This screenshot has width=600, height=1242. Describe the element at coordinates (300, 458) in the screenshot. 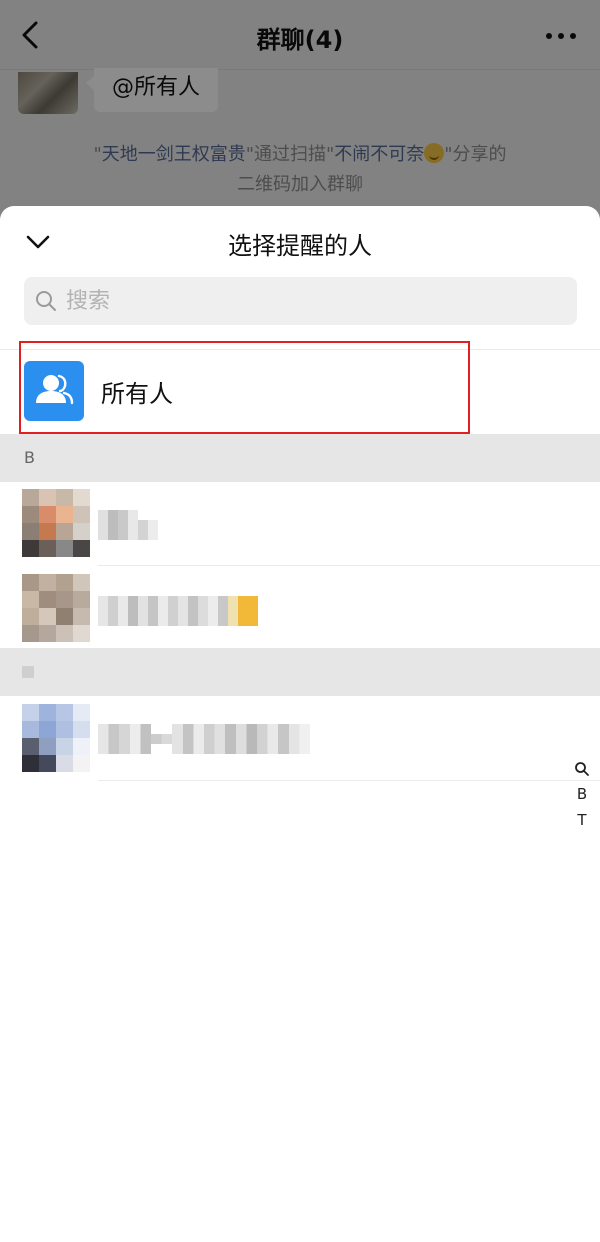

I see `section-header-b: B` at that location.